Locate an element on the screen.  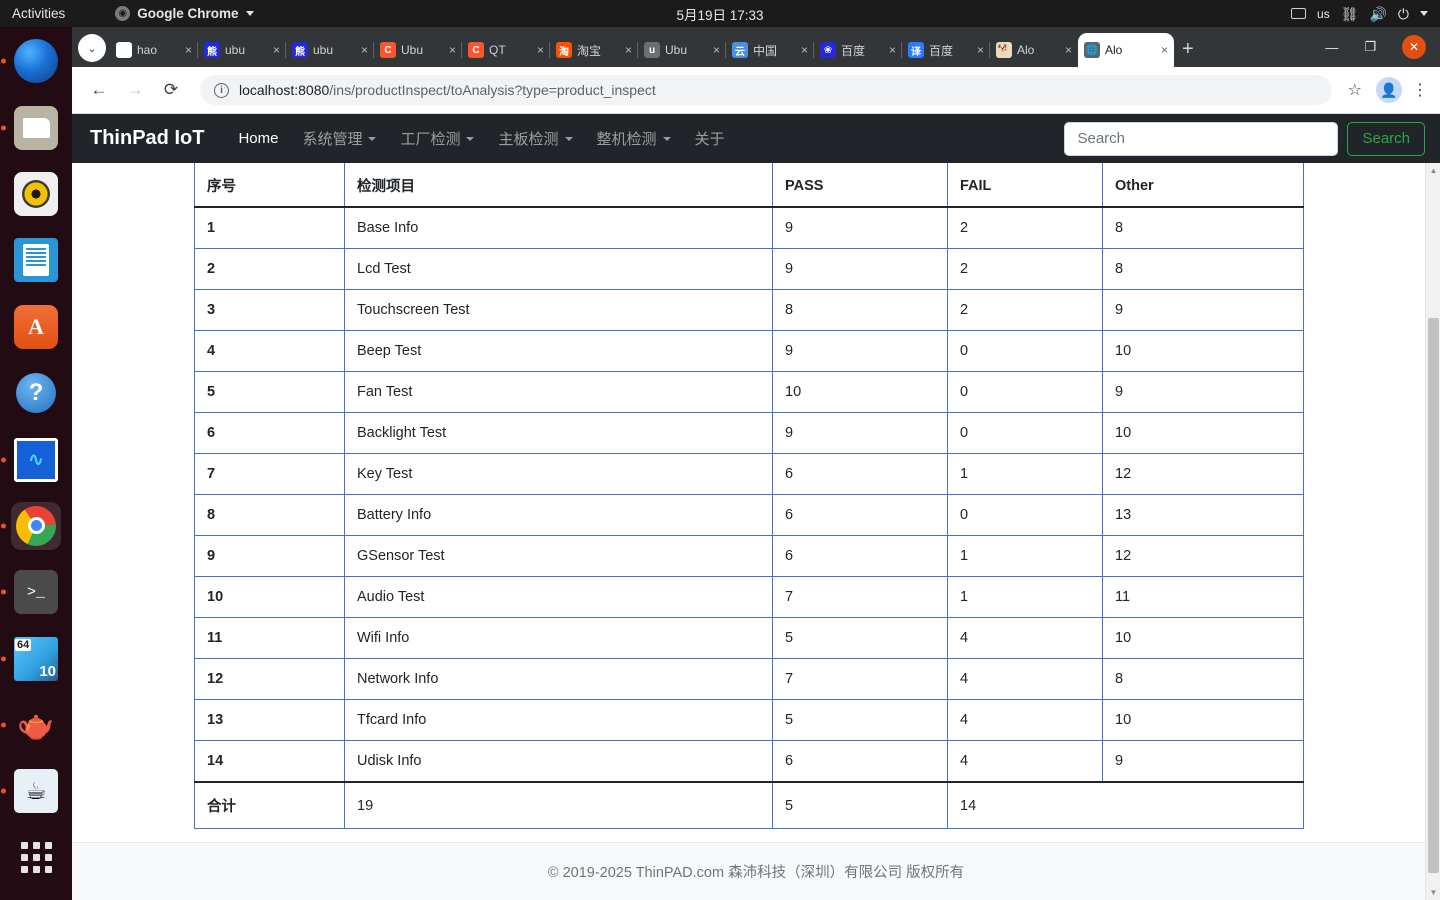
app-brand: ThinPad IoT is located at coordinates (147, 138).